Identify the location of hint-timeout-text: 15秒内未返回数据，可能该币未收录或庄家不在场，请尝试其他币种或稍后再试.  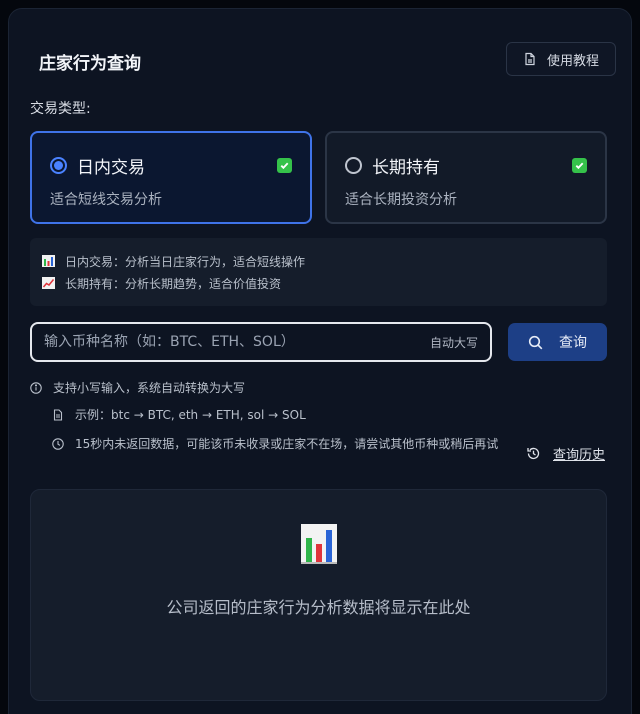
(287, 444).